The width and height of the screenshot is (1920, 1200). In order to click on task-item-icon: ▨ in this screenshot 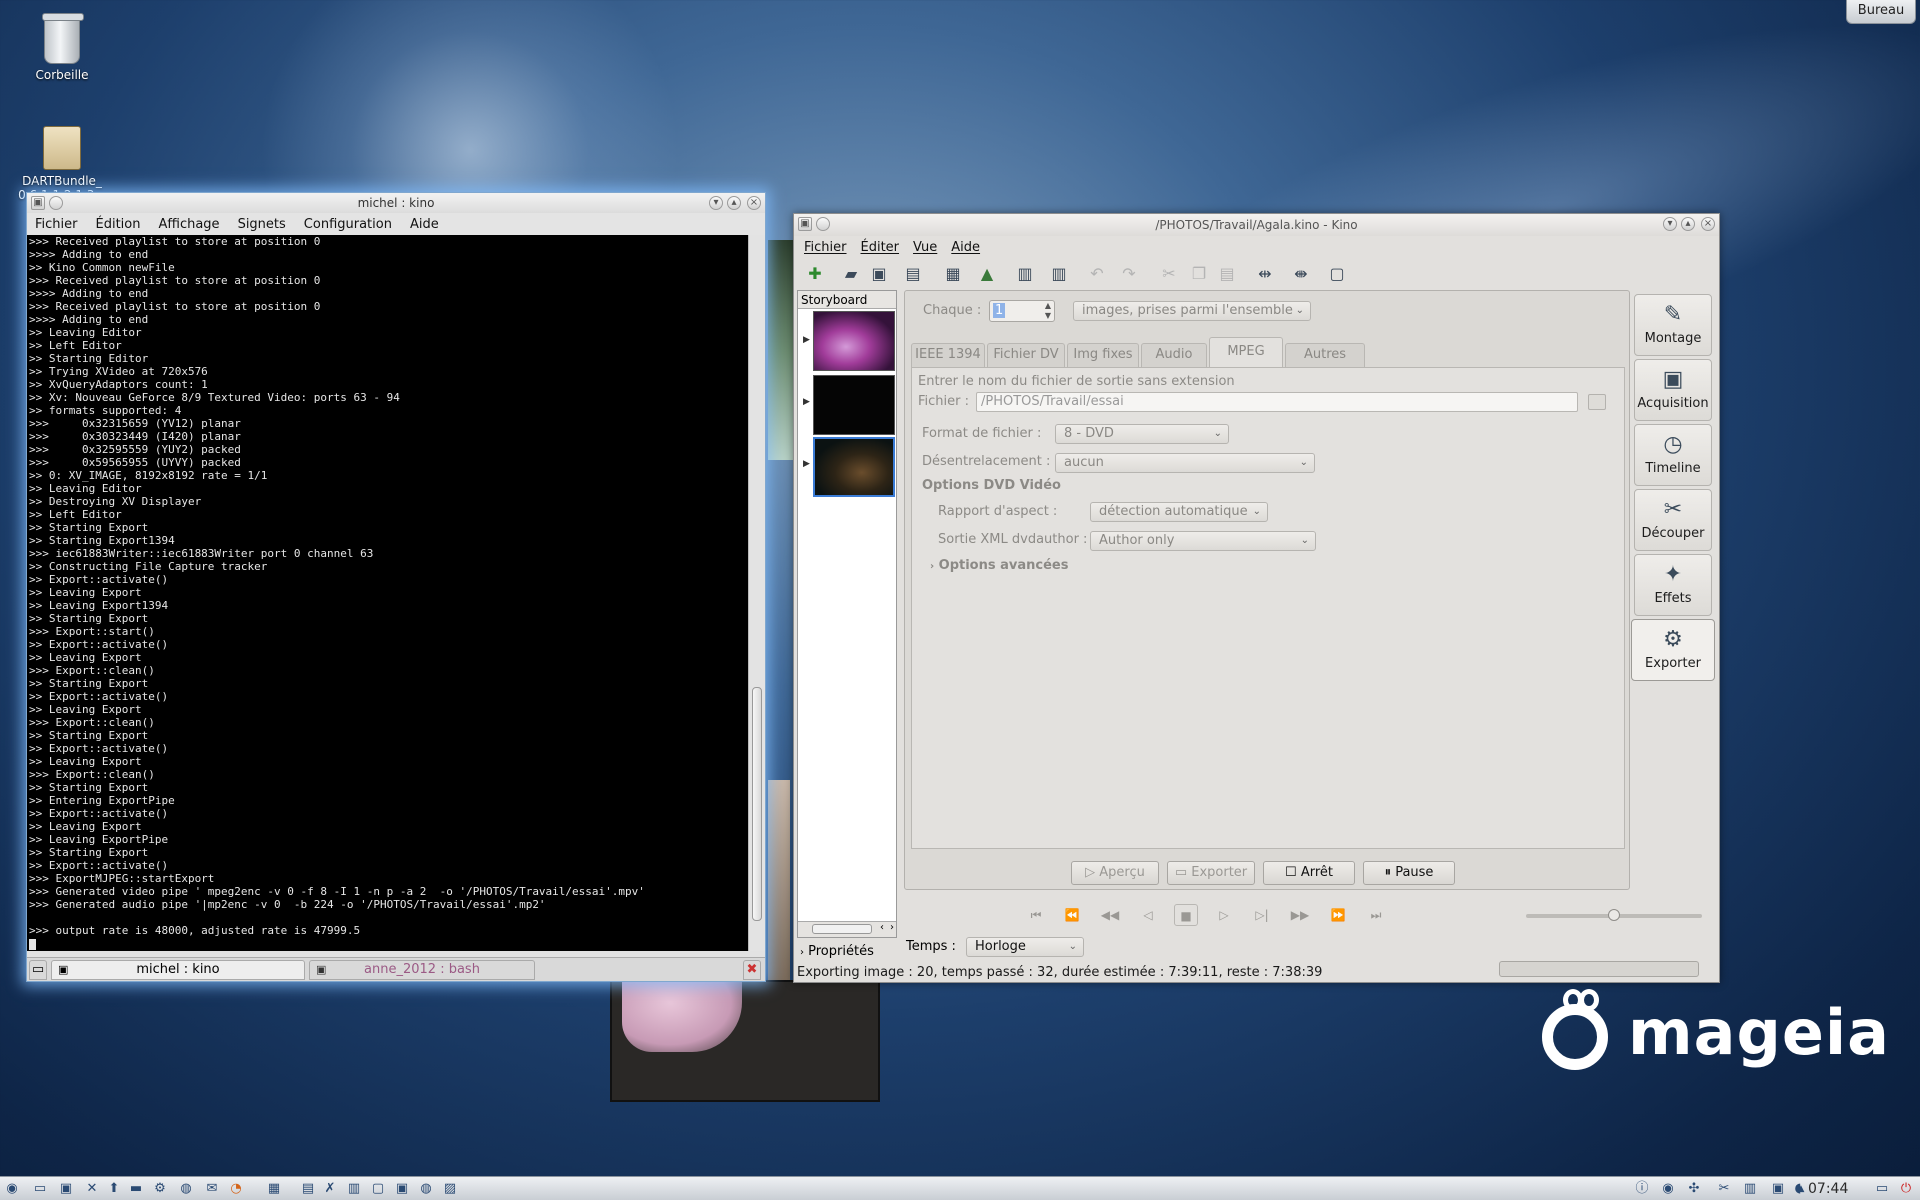, I will do `click(450, 1189)`.